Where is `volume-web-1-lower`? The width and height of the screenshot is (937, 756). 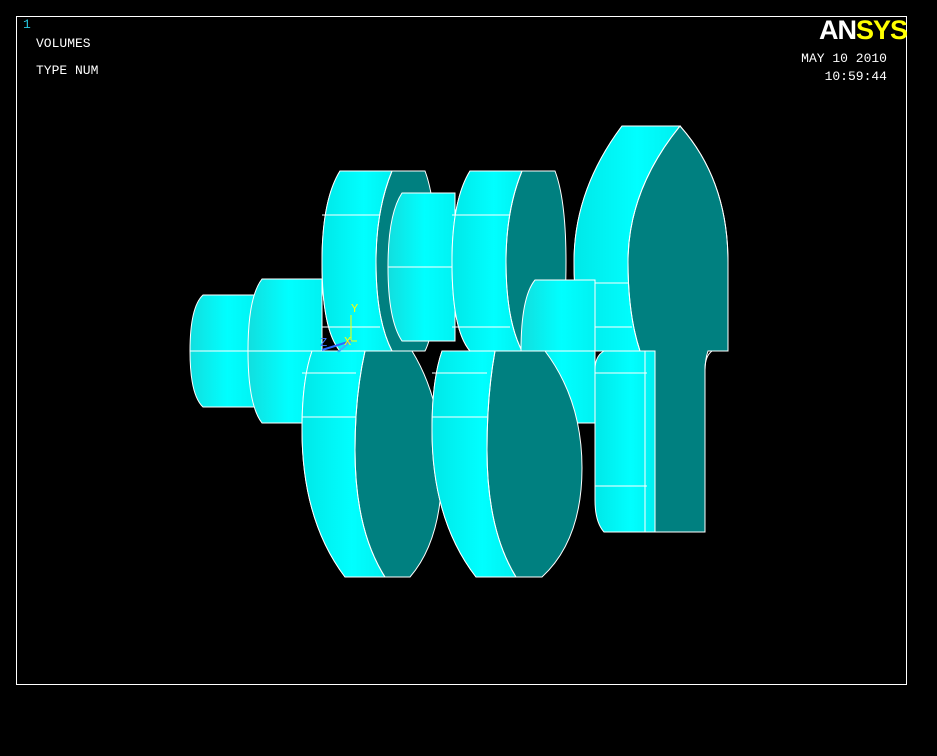
volume-web-1-lower is located at coordinates (372, 464).